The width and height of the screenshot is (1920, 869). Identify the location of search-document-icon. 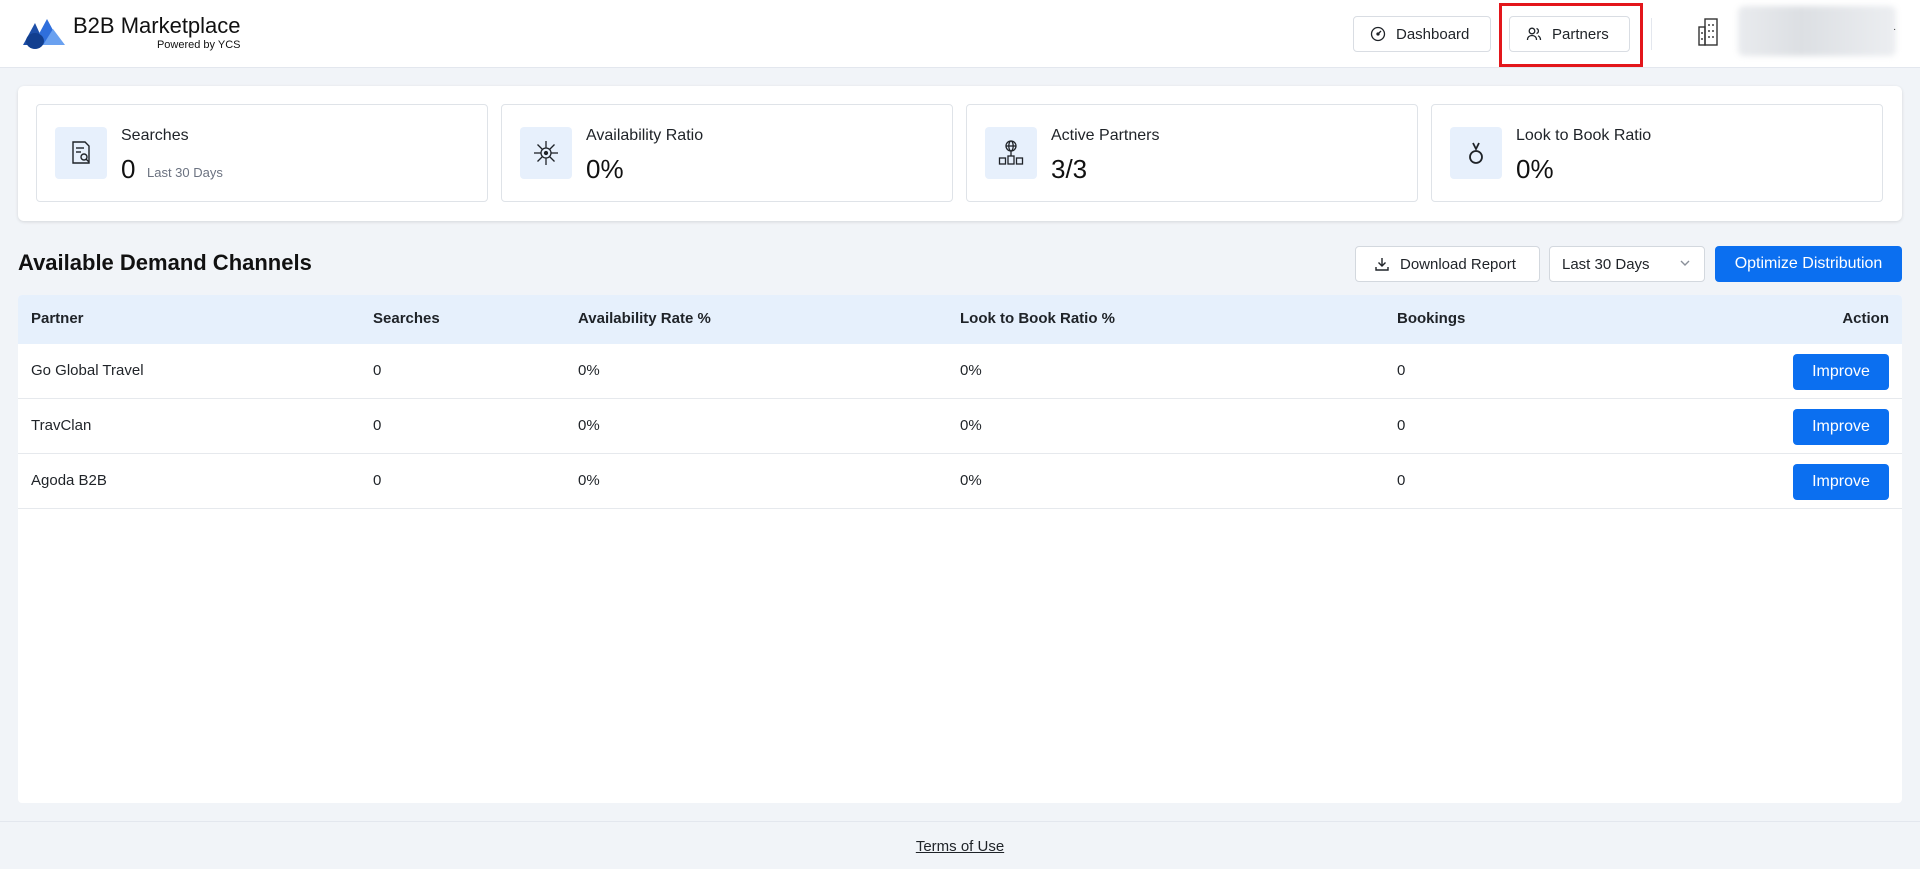
(81, 152).